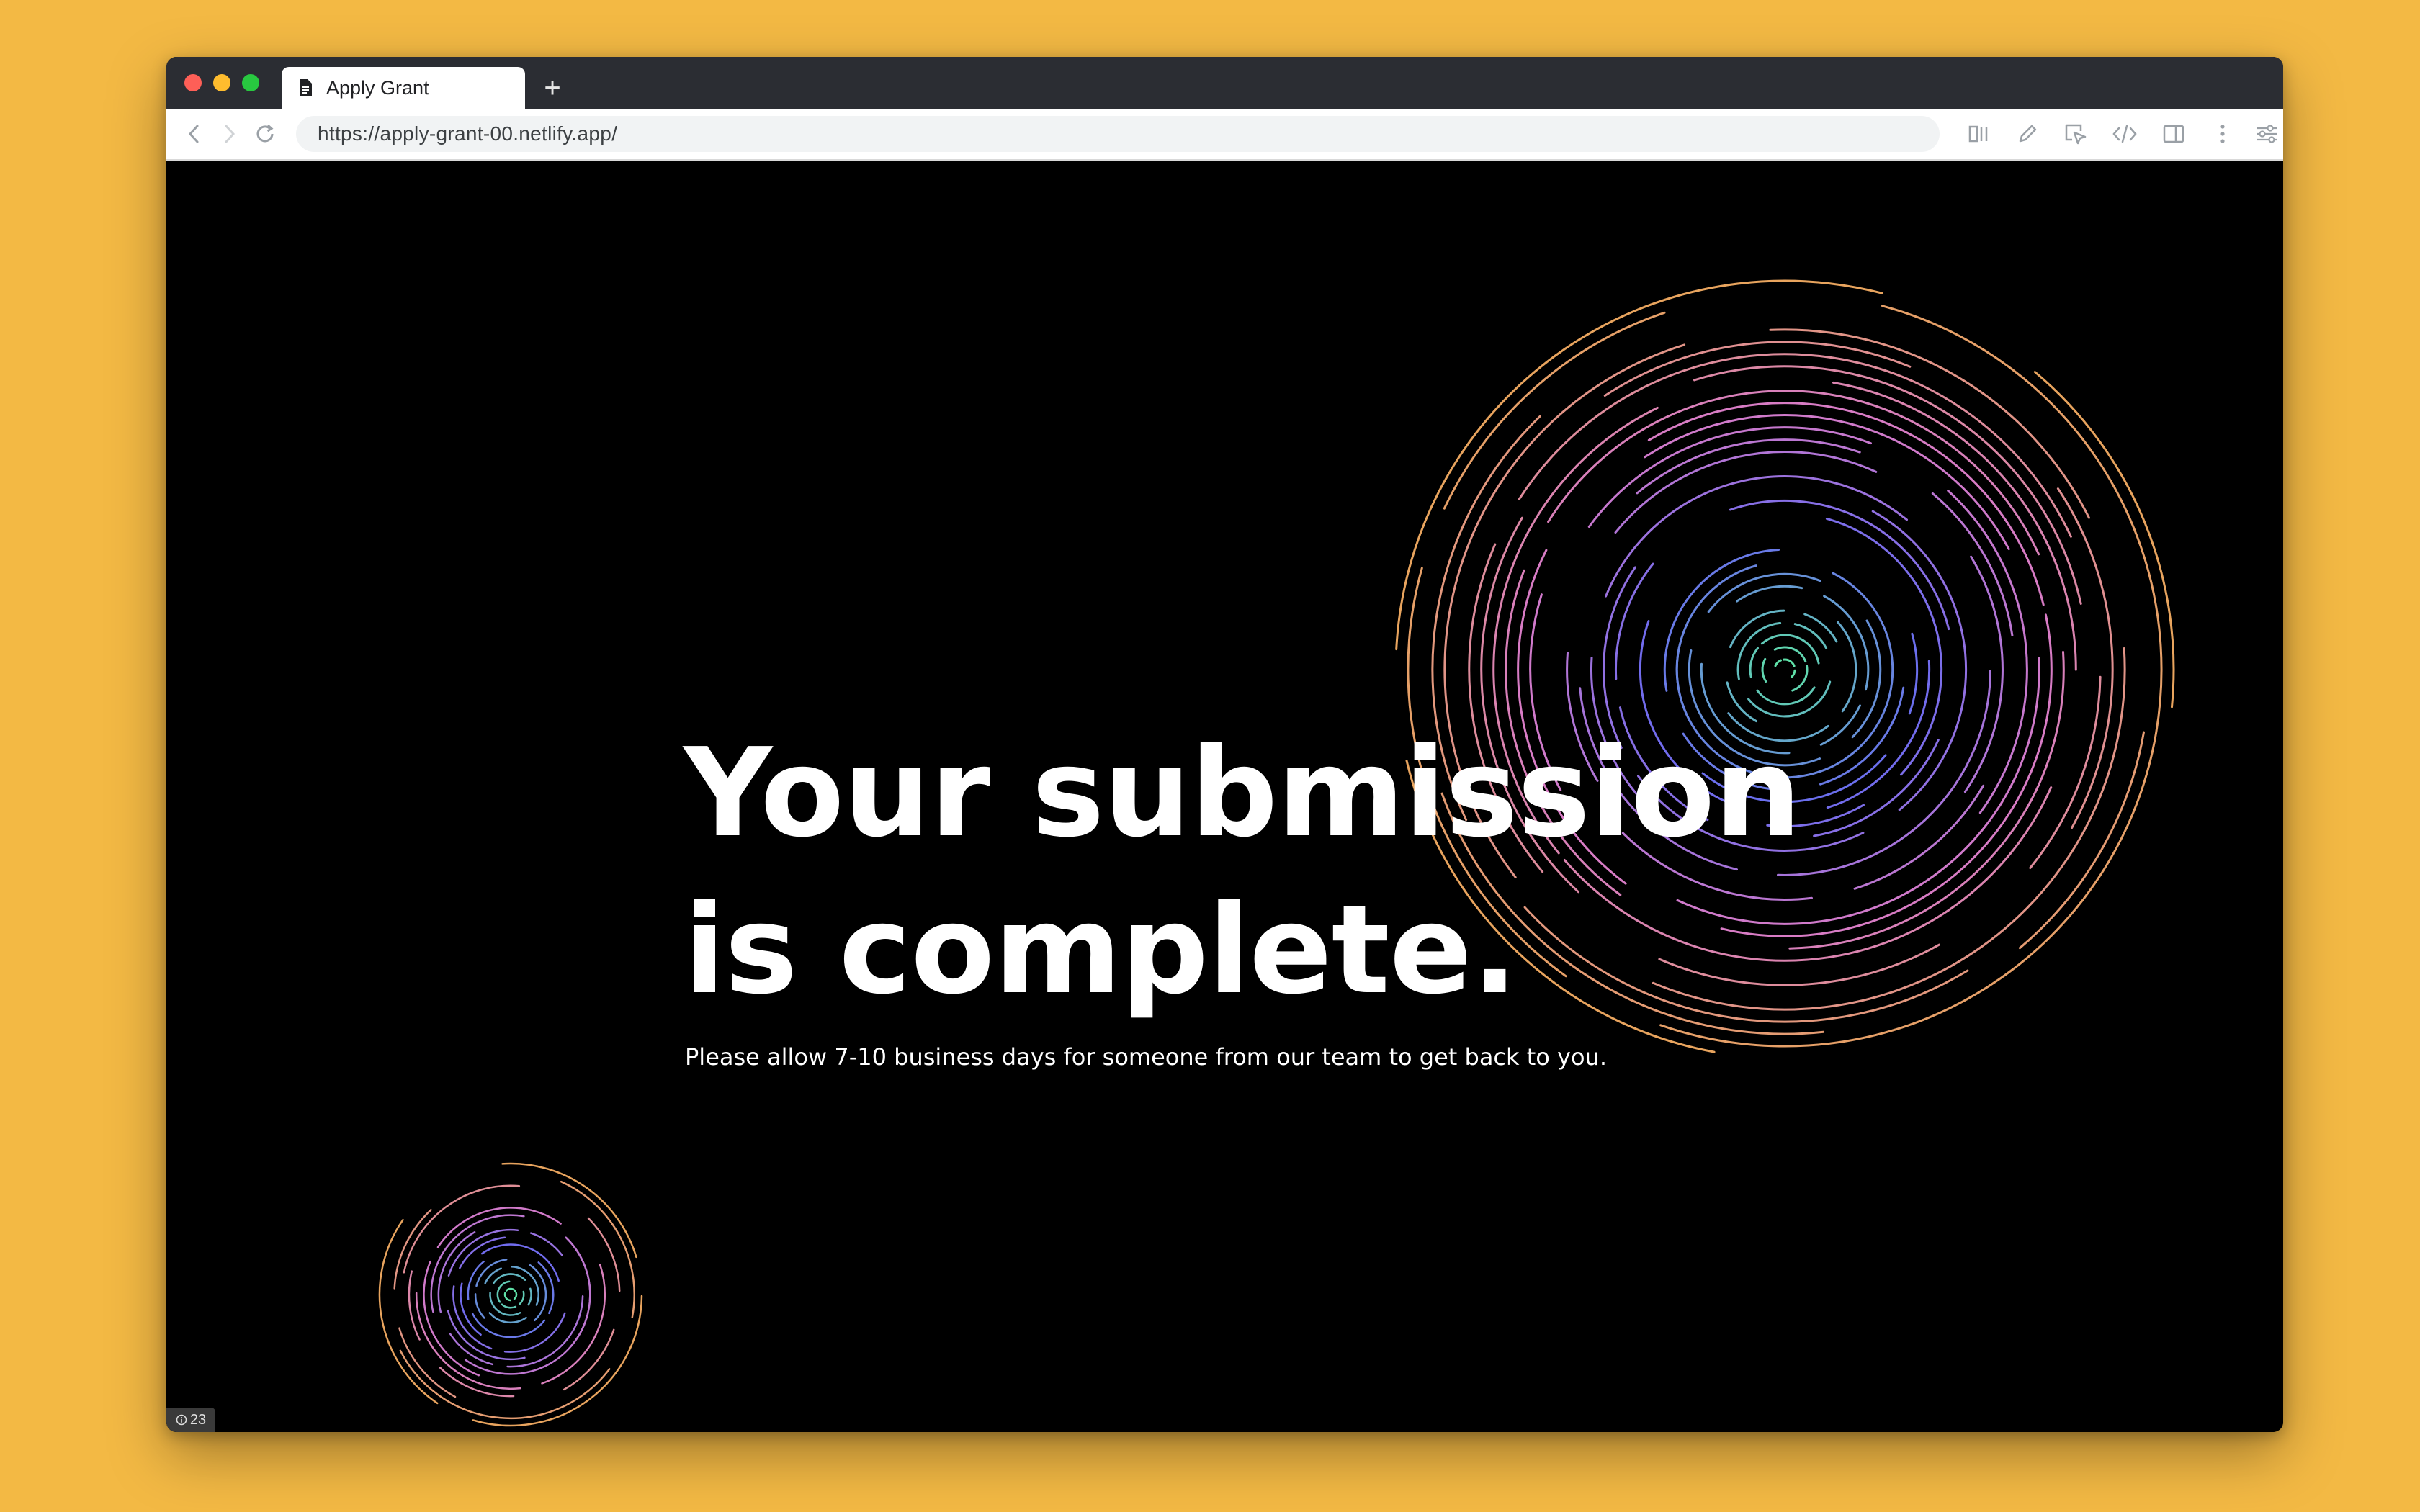 This screenshot has height=1512, width=2420. Describe the element at coordinates (1224, 83) in the screenshot. I see `title-bar: Apply Grant +` at that location.